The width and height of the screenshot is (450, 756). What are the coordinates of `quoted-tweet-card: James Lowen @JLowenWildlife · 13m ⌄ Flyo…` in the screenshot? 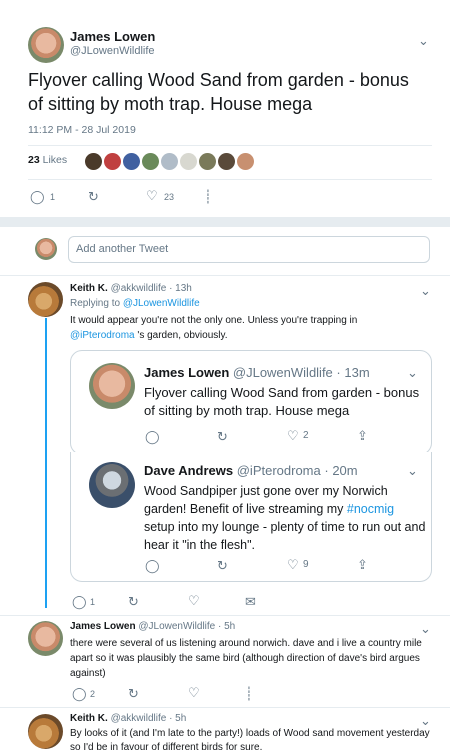 It's located at (251, 402).